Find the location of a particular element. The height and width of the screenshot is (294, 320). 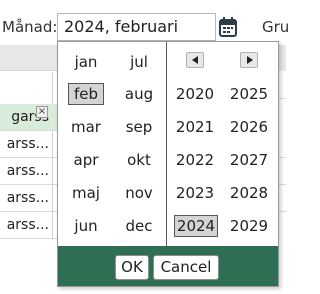

year-2024: 2024 is located at coordinates (196, 226).